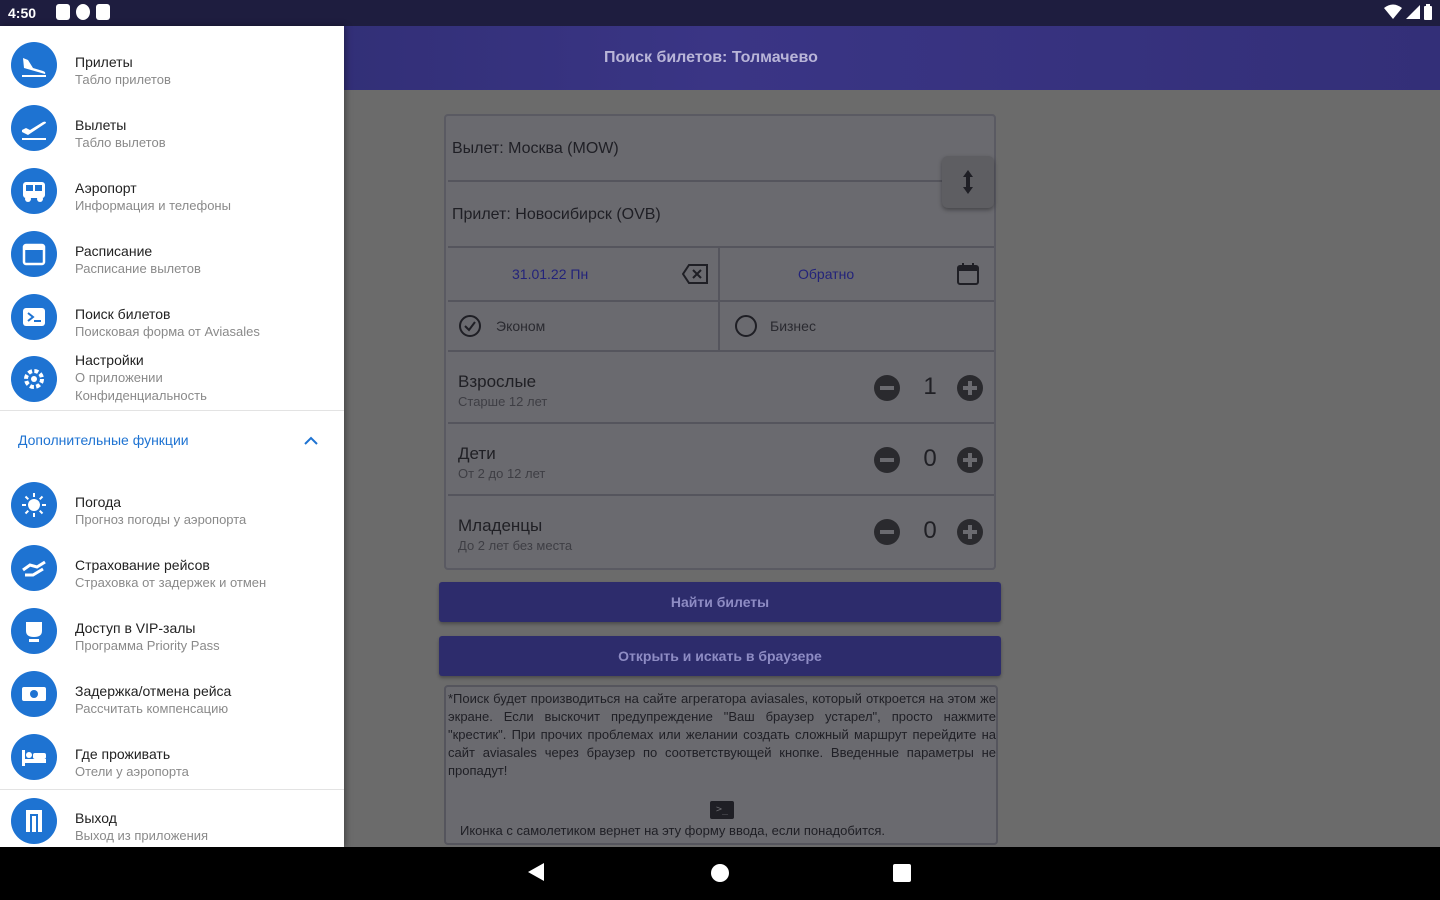  What do you see at coordinates (103, 440) in the screenshot?
I see `extra-functions-header: Дополнительные функции` at bounding box center [103, 440].